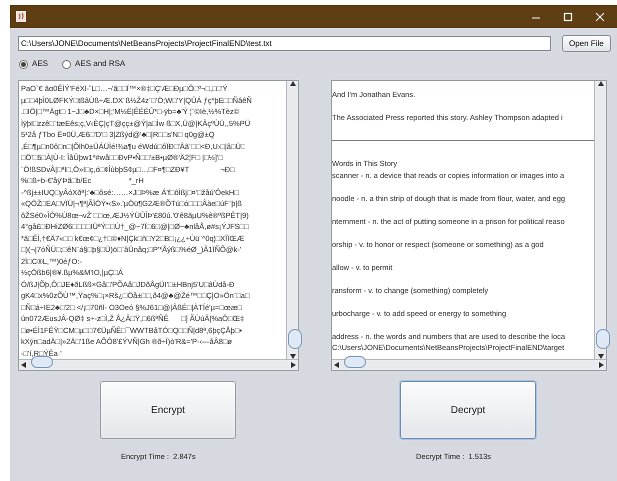 The width and height of the screenshot is (617, 481). Describe the element at coordinates (21, 16) in the screenshot. I see `java-app-icon` at that location.